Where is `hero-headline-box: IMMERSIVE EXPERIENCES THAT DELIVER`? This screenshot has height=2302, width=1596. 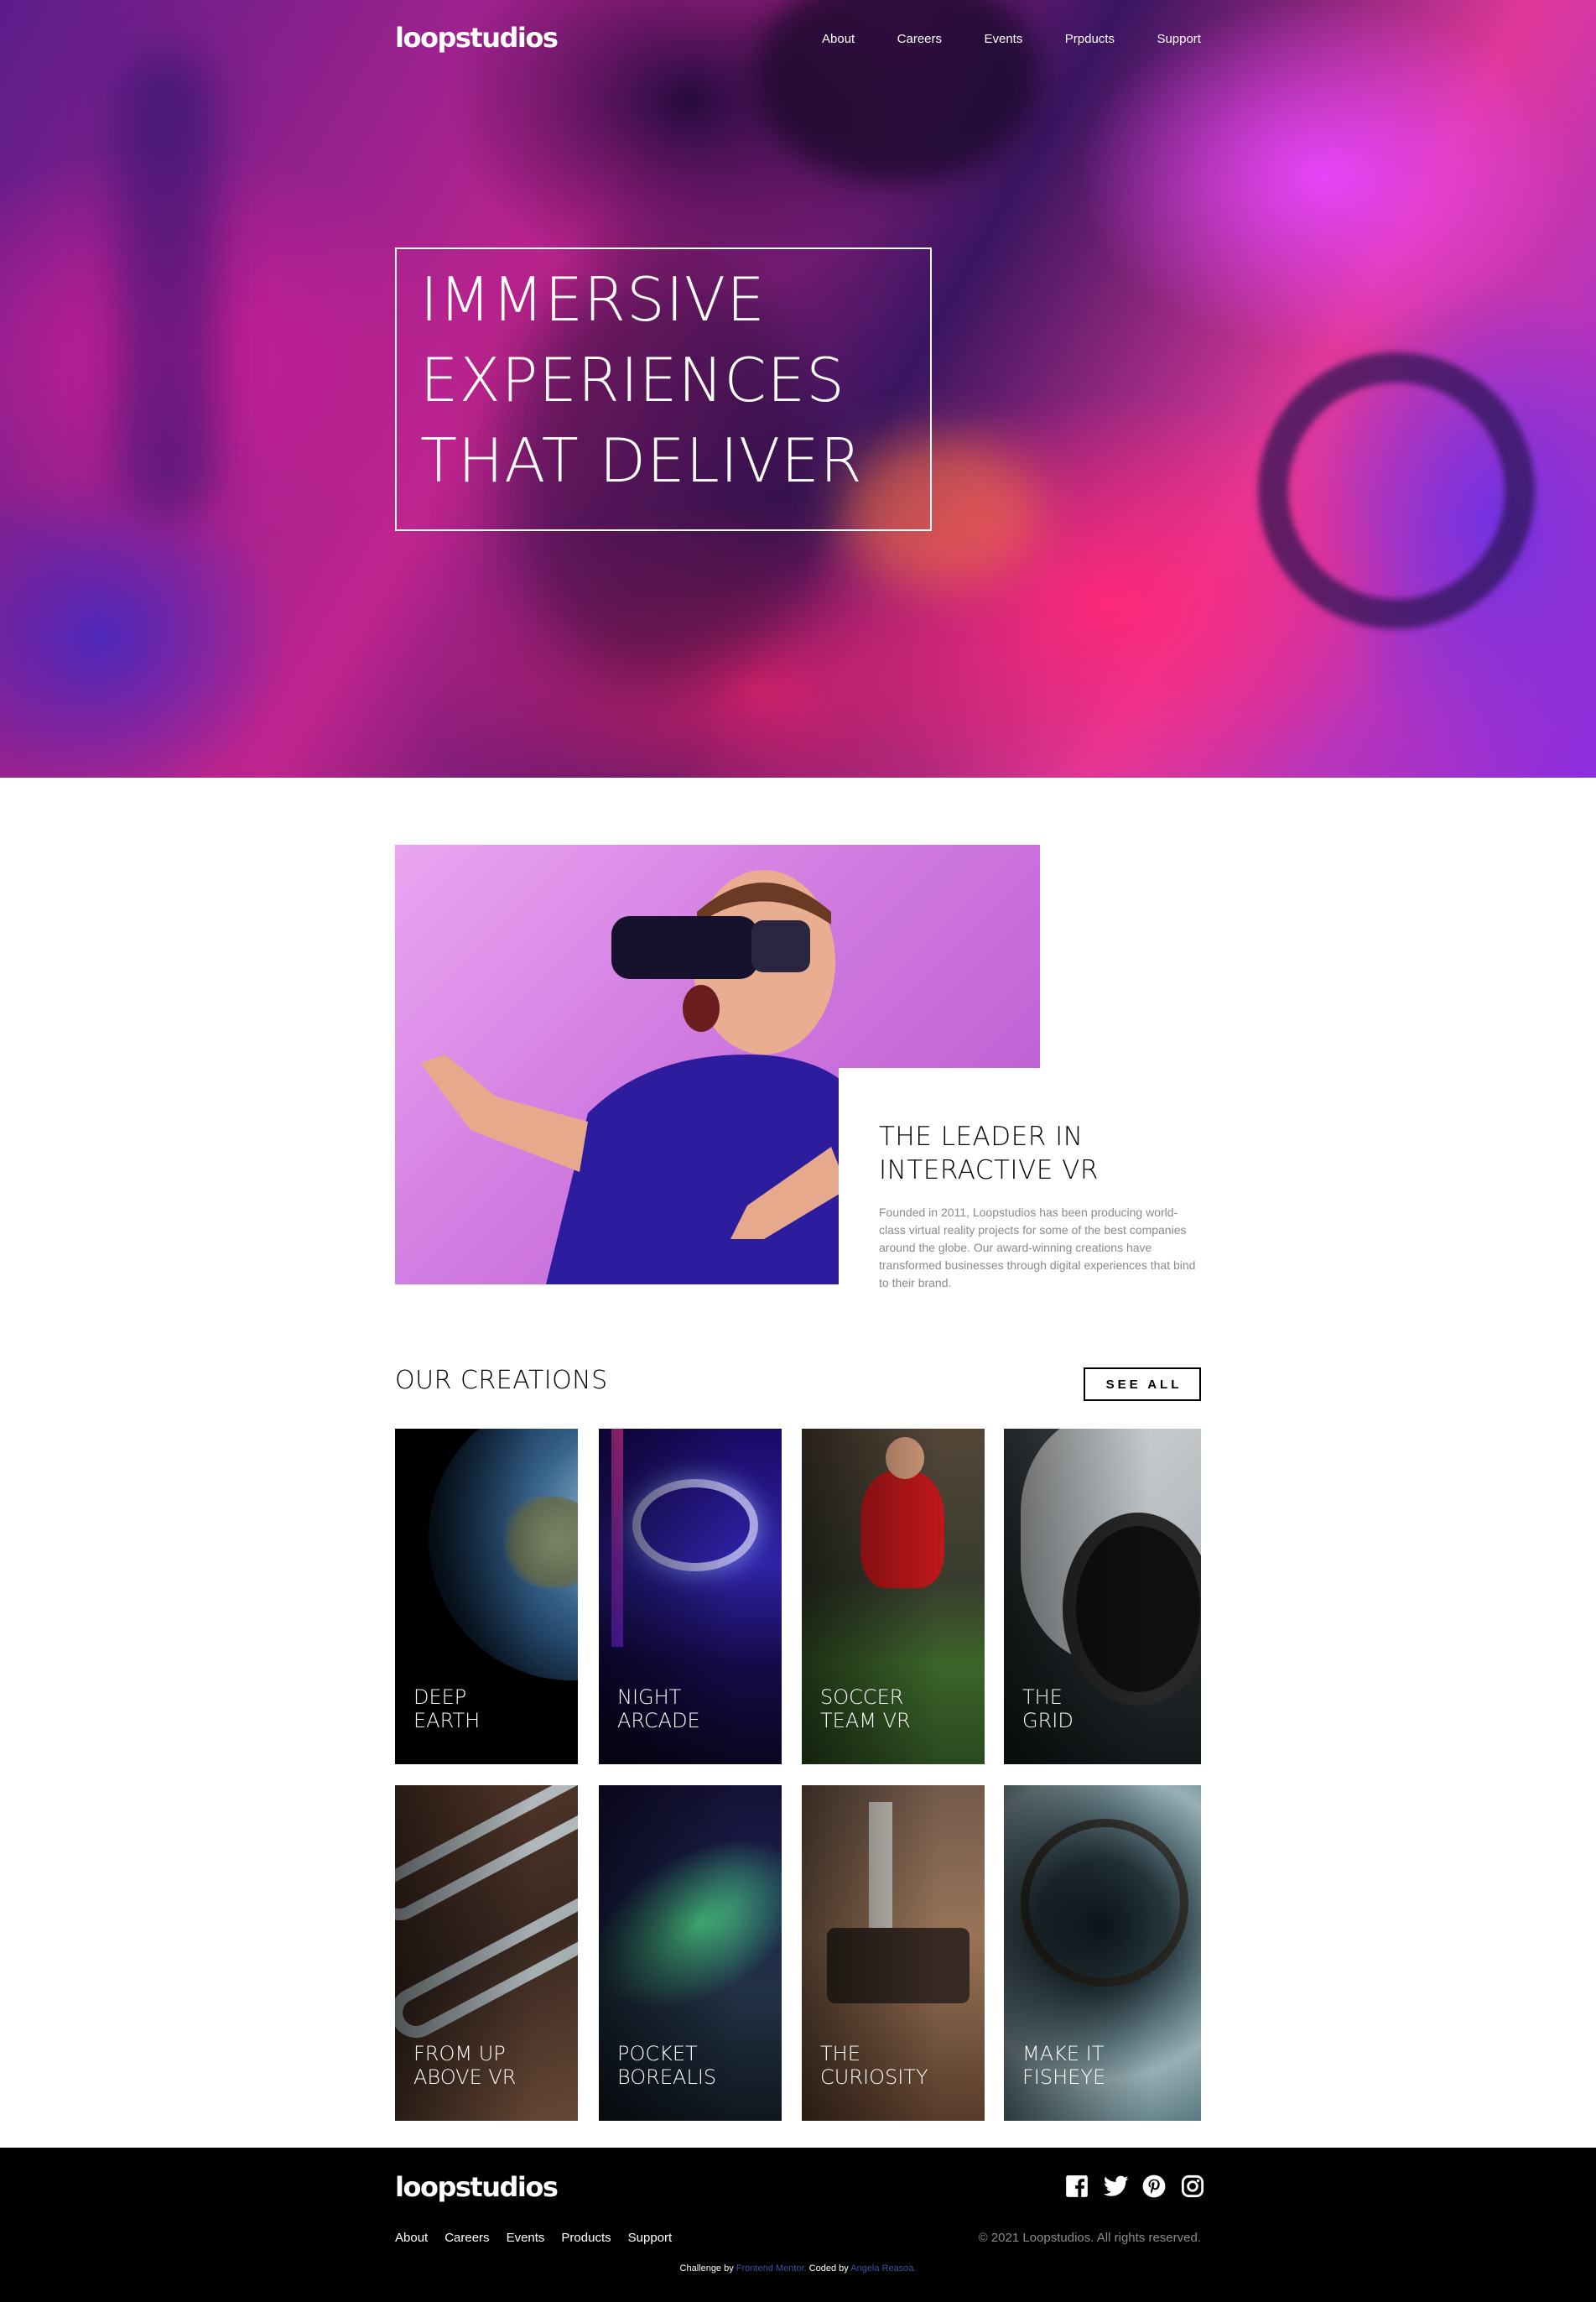
hero-headline-box: IMMERSIVE EXPERIENCES THAT DELIVER is located at coordinates (663, 389).